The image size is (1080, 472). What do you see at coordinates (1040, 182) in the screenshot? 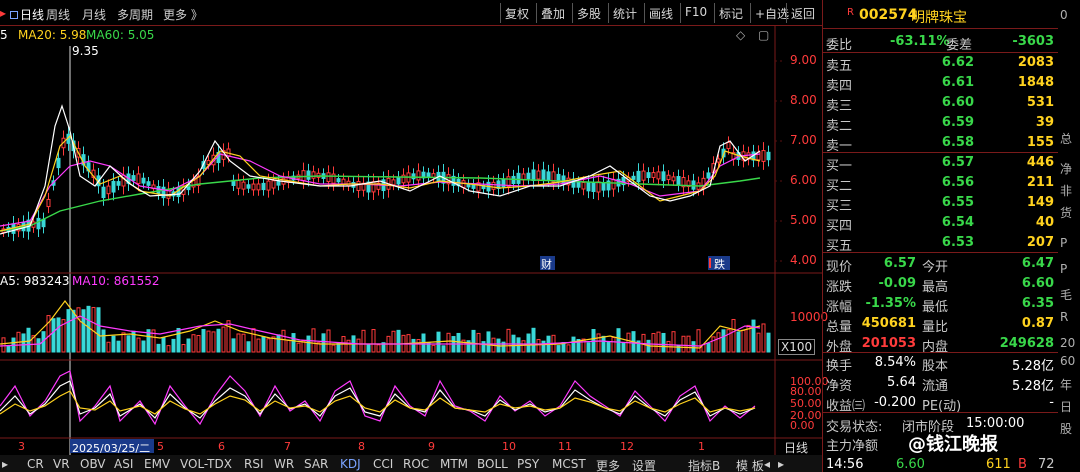
I see `buy-volume: 211` at bounding box center [1040, 182].